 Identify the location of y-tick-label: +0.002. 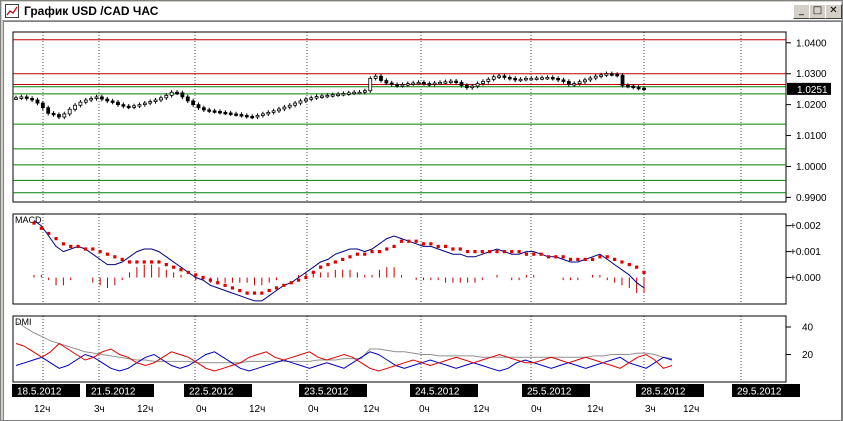
(805, 226).